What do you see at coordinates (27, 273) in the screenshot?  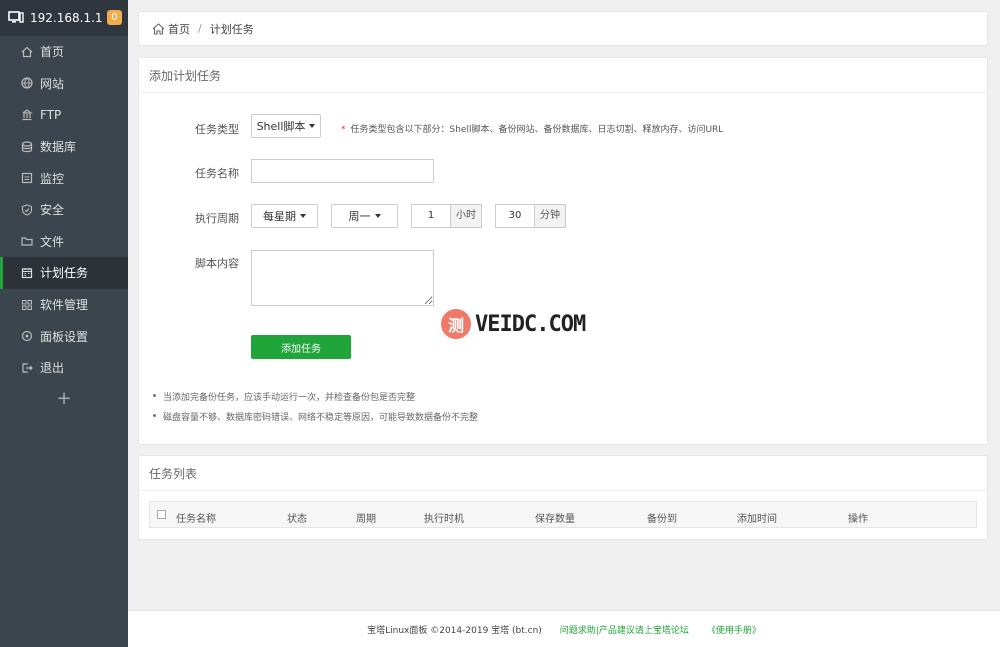 I see `calendar-icon` at bounding box center [27, 273].